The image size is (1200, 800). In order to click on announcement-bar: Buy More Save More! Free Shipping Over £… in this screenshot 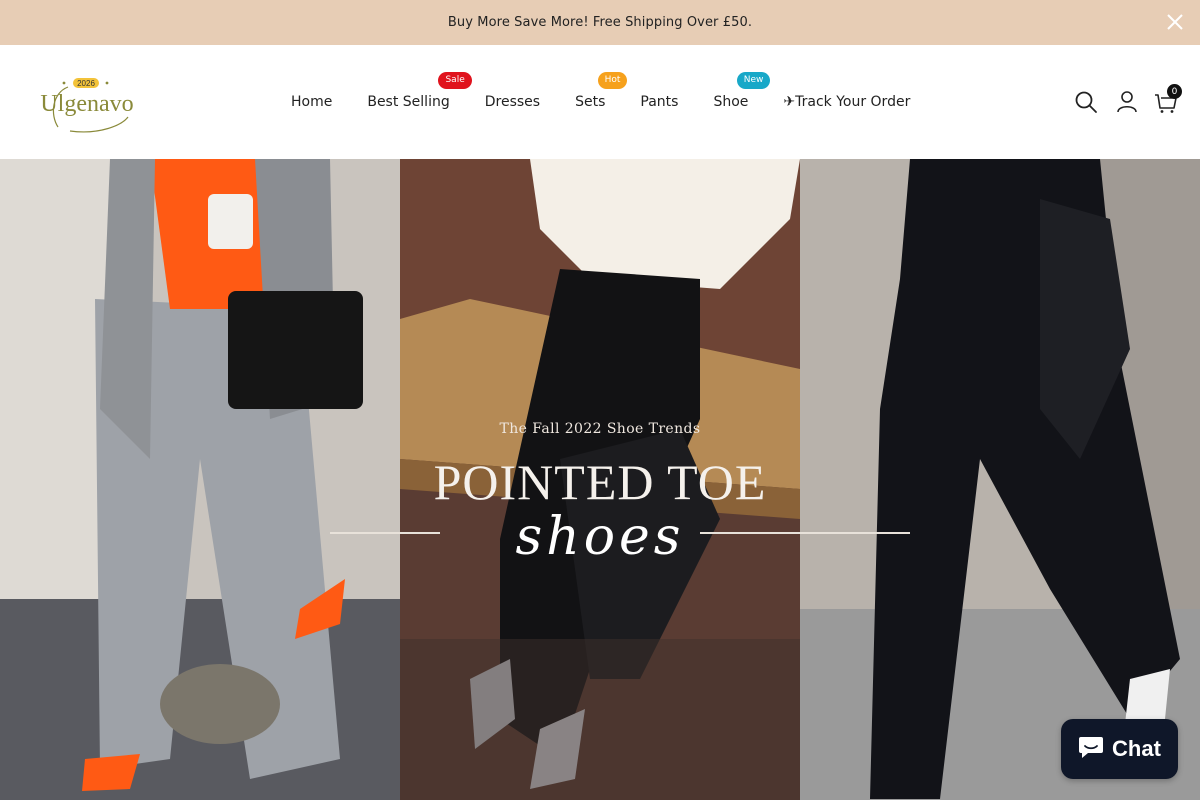, I will do `click(600, 22)`.